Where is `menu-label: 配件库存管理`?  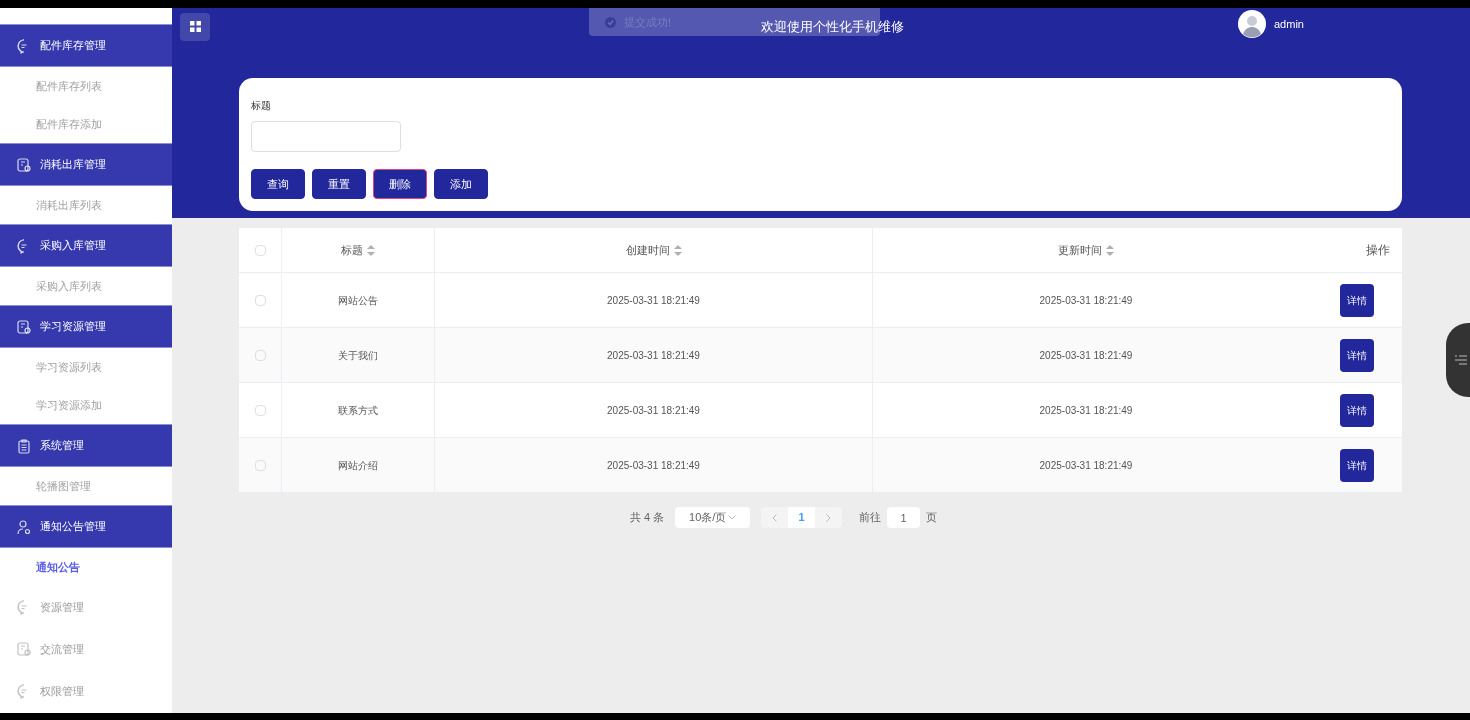 menu-label: 配件库存管理 is located at coordinates (73, 46).